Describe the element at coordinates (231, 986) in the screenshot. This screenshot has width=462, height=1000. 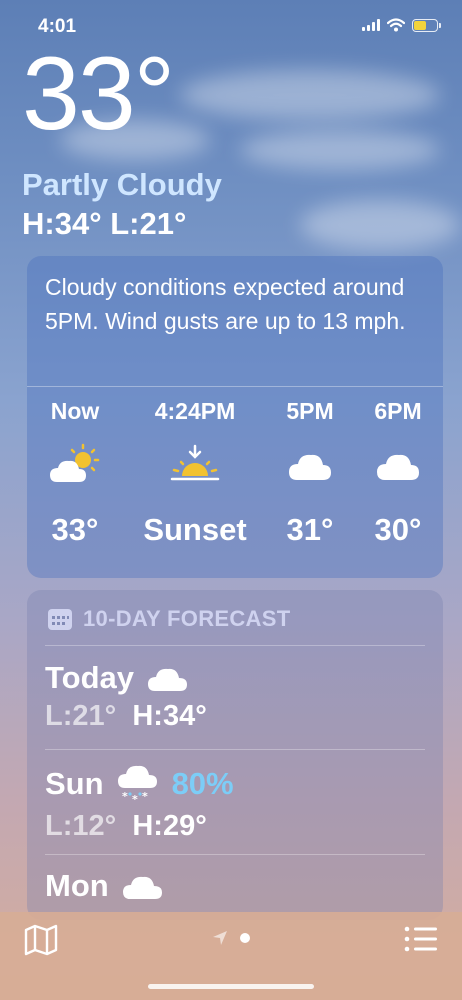
I see `home-indicator` at that location.